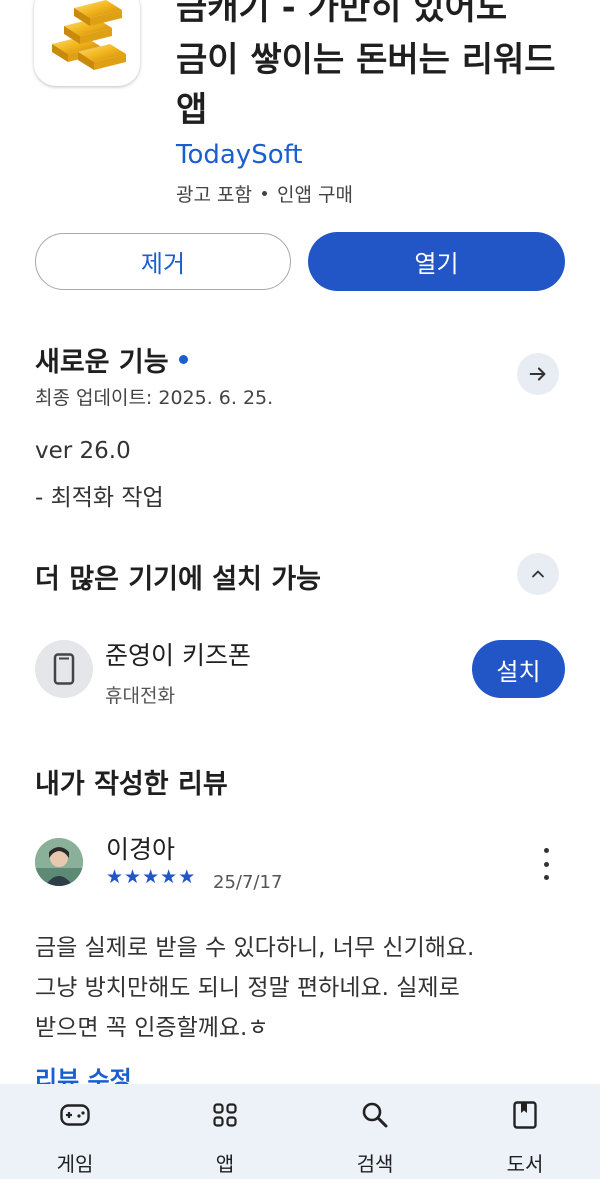 This screenshot has width=600, height=1179. What do you see at coordinates (75, 1115) in the screenshot?
I see `gamepad-icon` at bounding box center [75, 1115].